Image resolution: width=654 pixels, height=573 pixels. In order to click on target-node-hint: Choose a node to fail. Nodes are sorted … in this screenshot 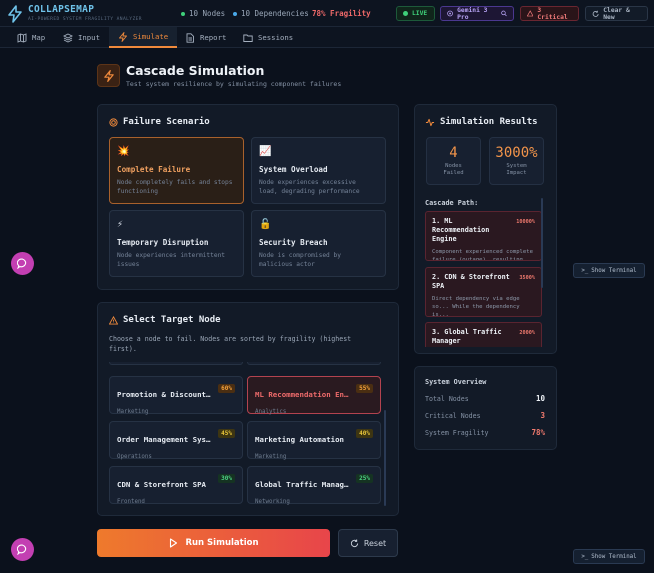, I will do `click(230, 344)`.